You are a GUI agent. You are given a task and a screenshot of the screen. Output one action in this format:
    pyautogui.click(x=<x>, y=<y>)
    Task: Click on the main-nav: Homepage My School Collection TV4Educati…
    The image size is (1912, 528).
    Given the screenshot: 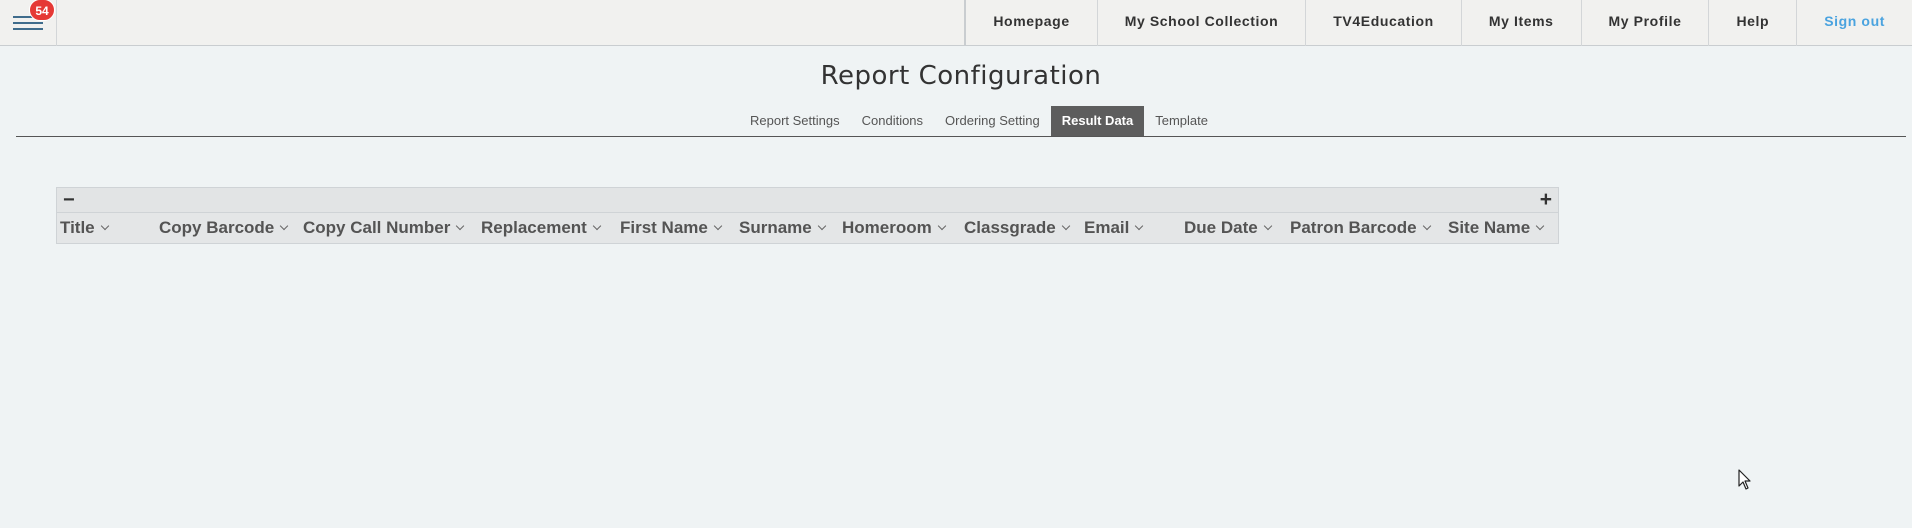 What is the action you would take?
    pyautogui.click(x=1438, y=23)
    